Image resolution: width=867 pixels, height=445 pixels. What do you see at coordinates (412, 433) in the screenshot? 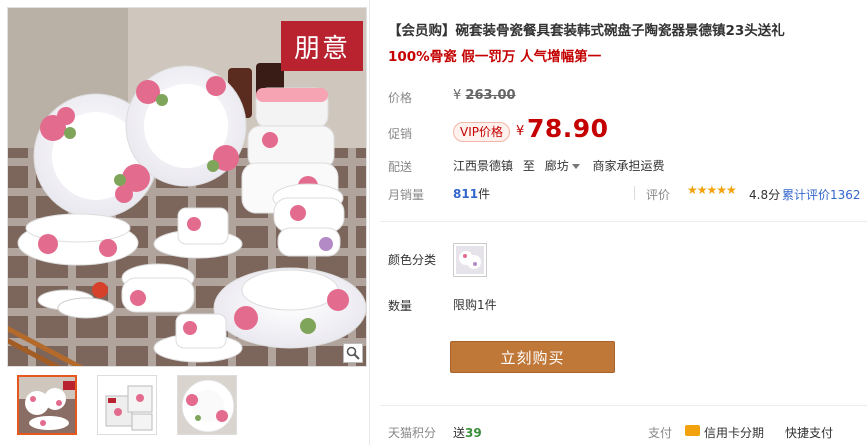
I see `points-label: 天猫积分` at bounding box center [412, 433].